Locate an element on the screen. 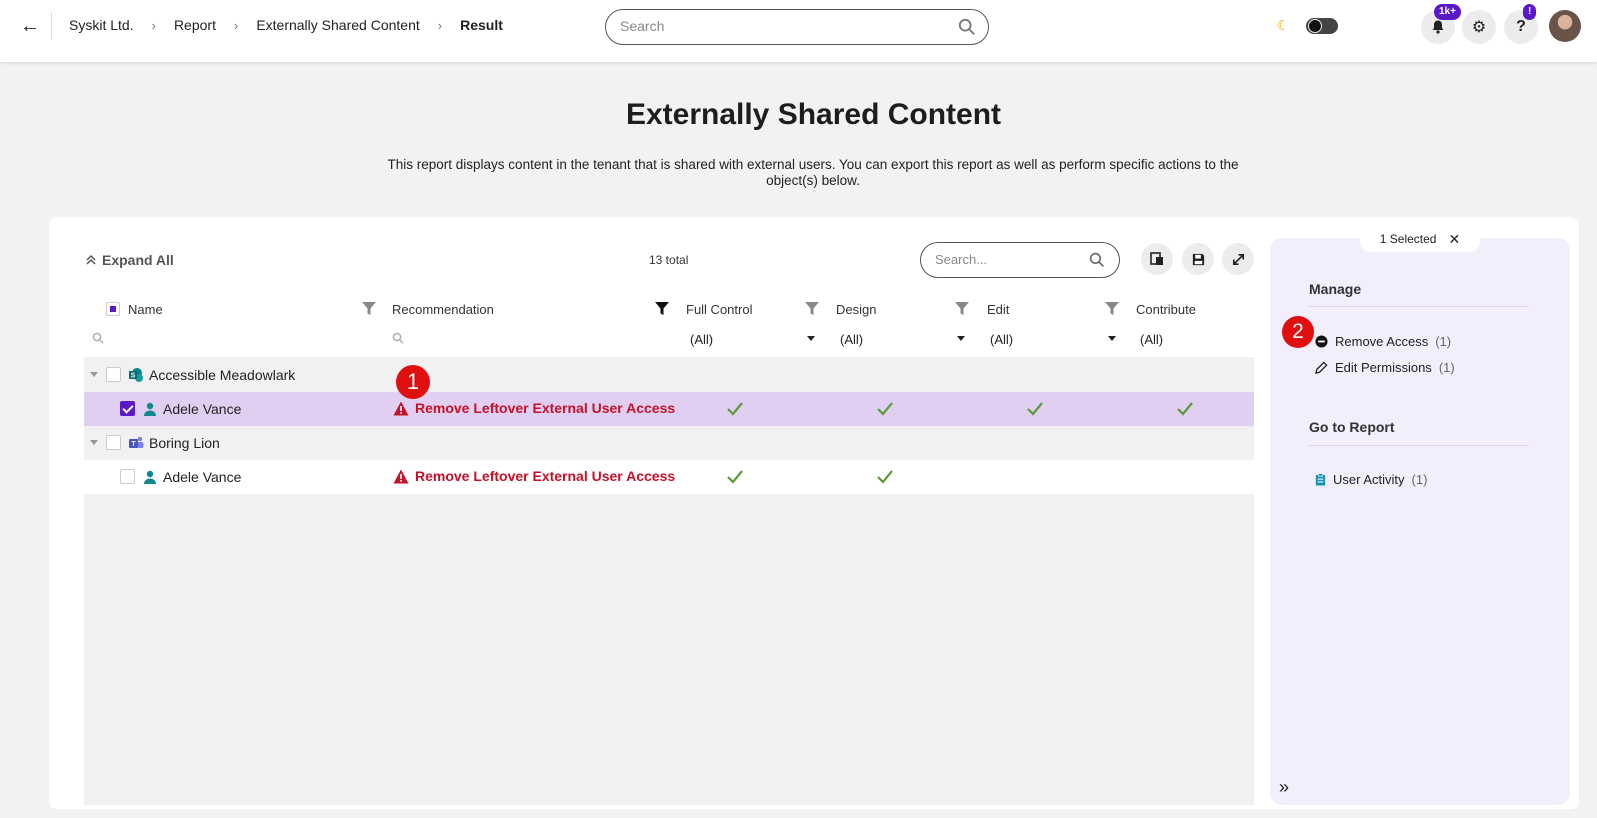 The image size is (1597, 818). question-icon: ? is located at coordinates (1521, 26).